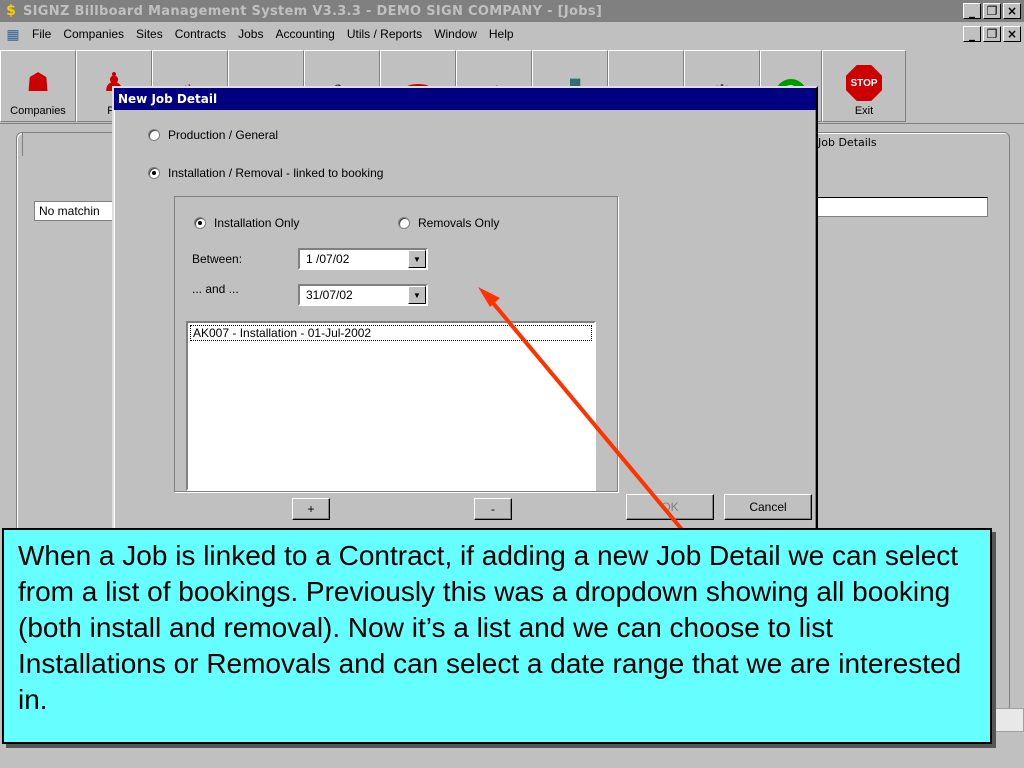 The image size is (1024, 768). I want to click on list-item: AK007 - Installation - 01-Jul-2002, so click(391, 333).